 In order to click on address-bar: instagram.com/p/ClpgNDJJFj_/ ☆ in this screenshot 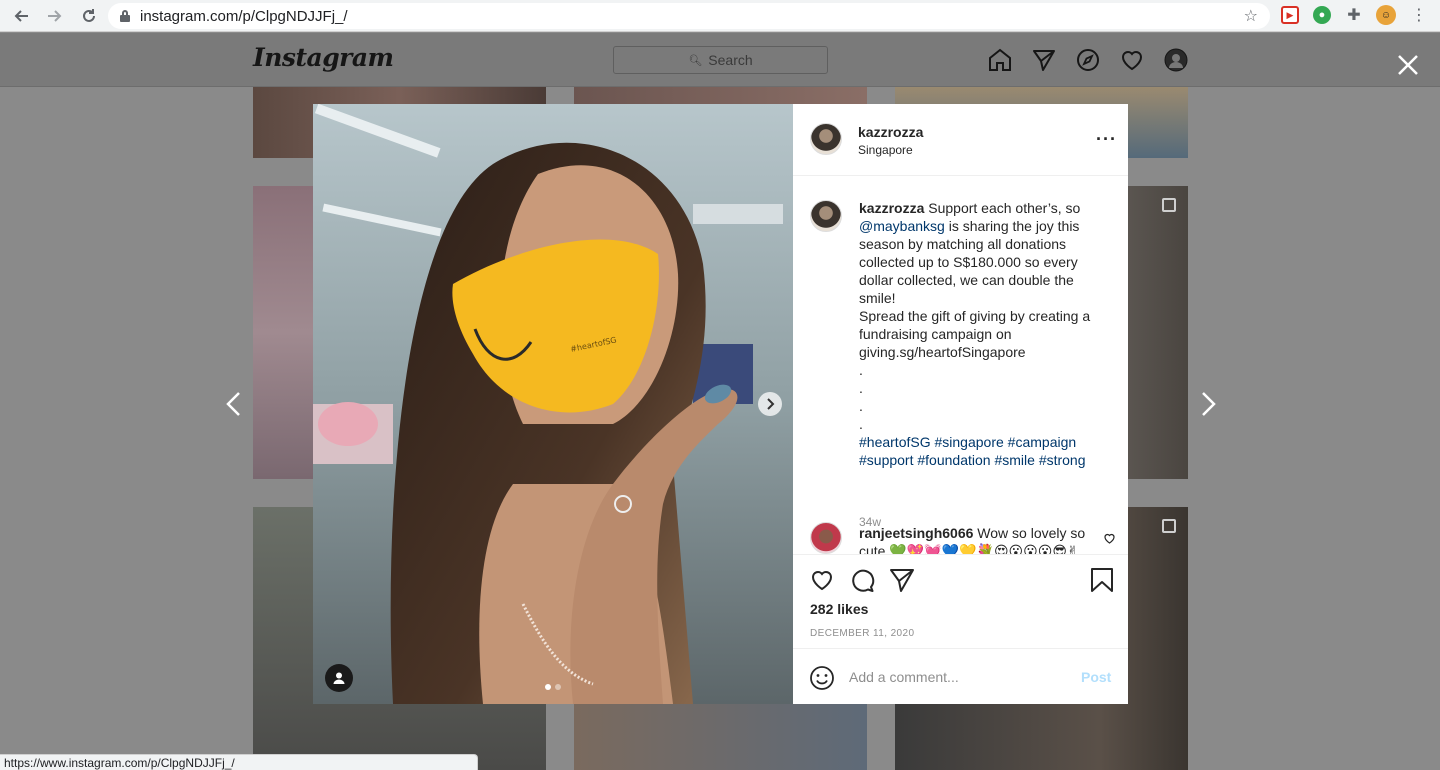, I will do `click(689, 16)`.